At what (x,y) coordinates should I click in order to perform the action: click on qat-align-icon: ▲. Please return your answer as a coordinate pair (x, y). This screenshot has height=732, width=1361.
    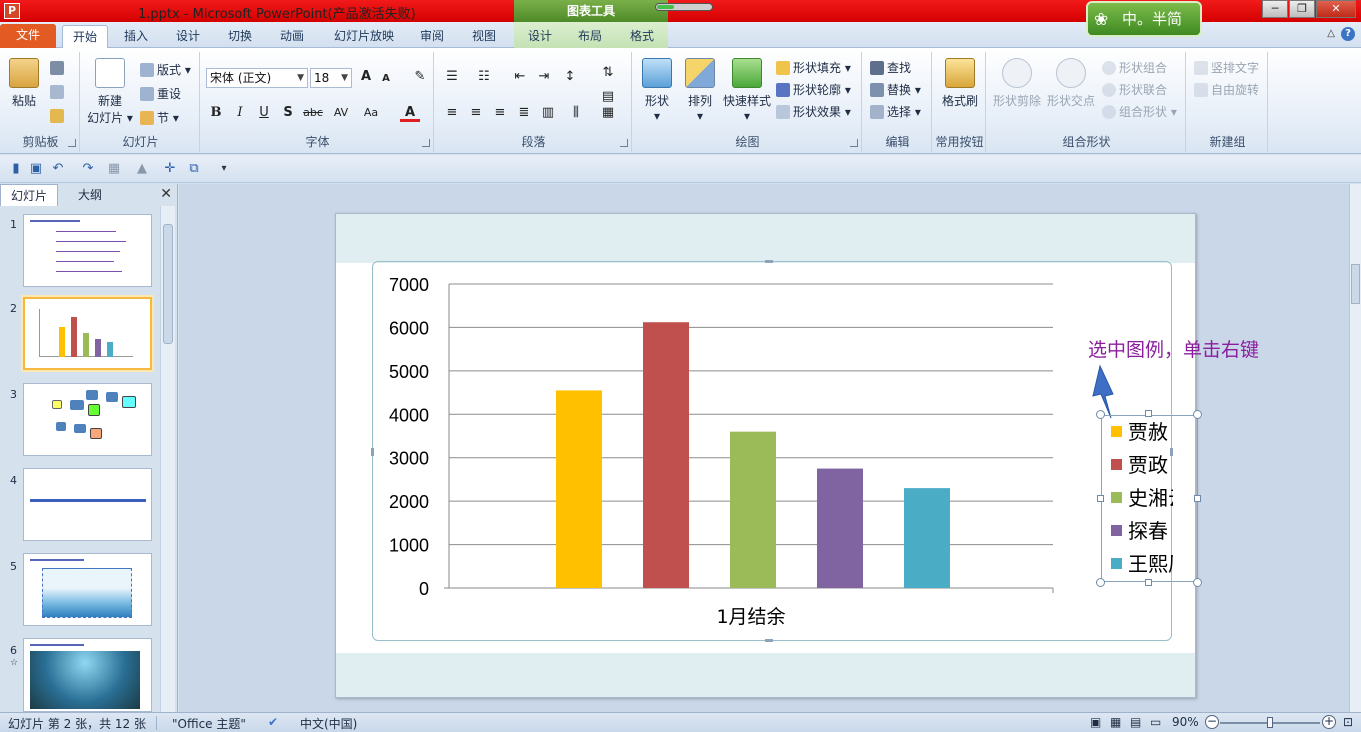
    Looking at the image, I should click on (142, 169).